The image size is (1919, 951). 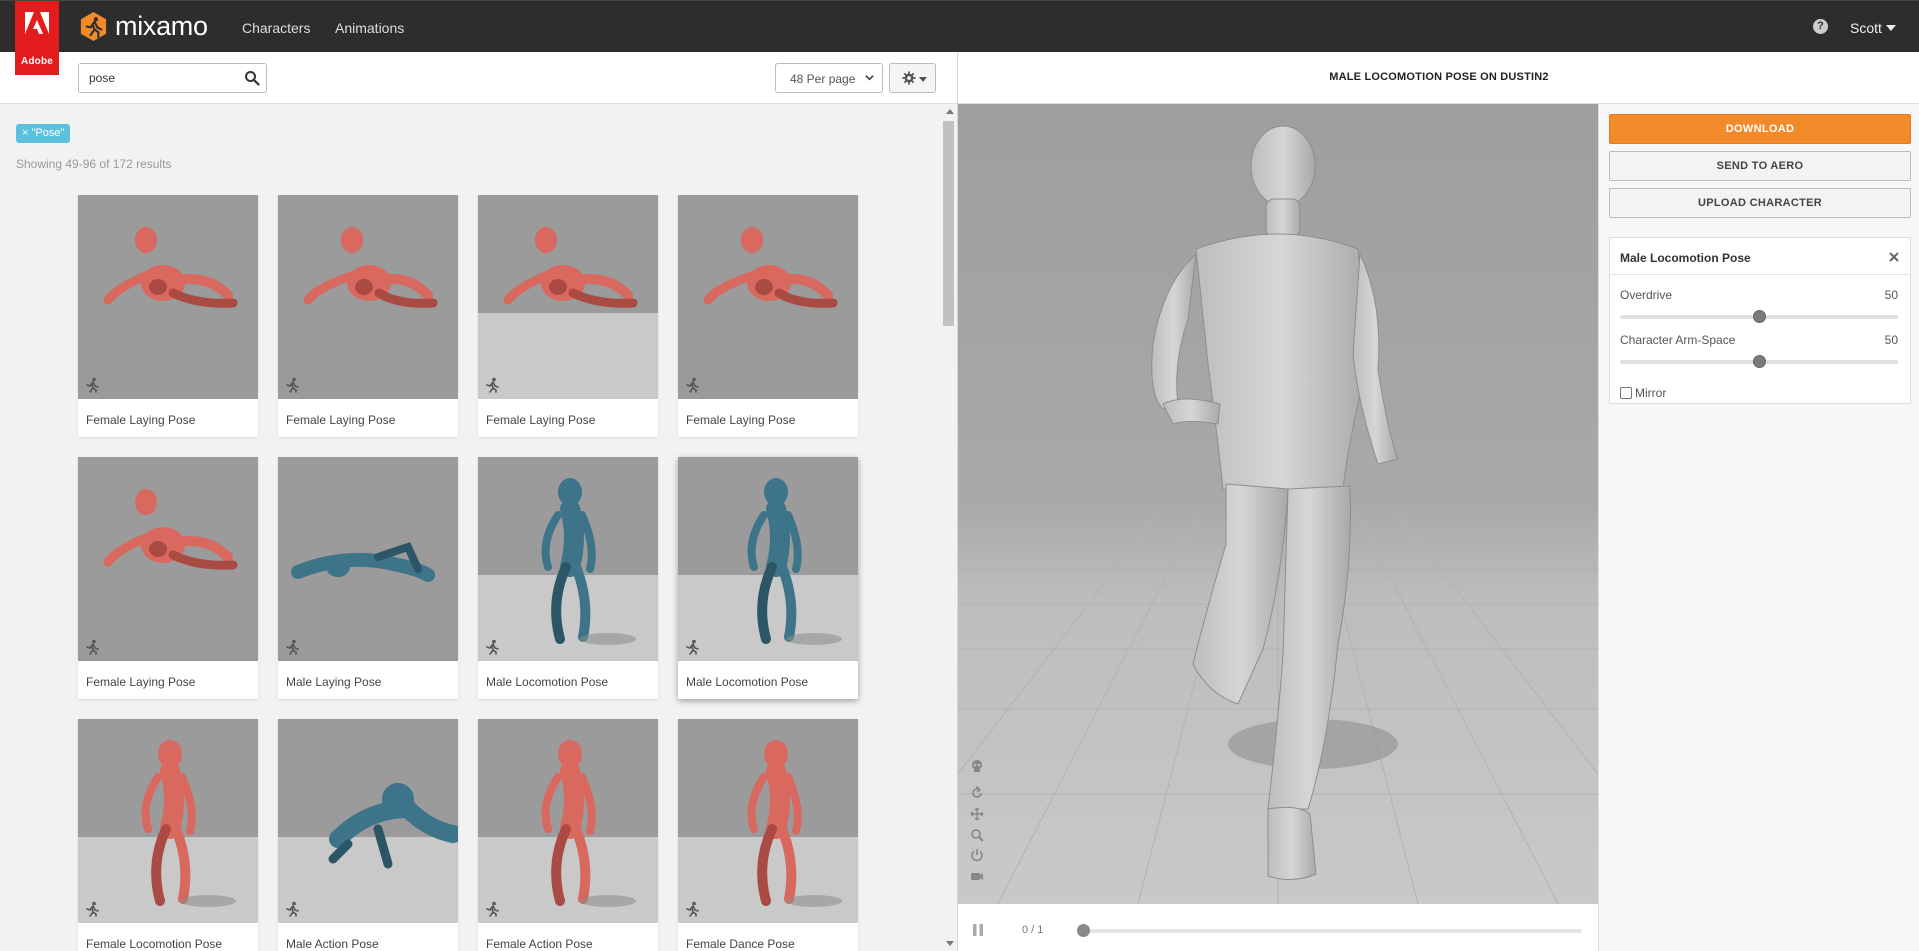 What do you see at coordinates (1866, 28) in the screenshot?
I see `user-name: Scott` at bounding box center [1866, 28].